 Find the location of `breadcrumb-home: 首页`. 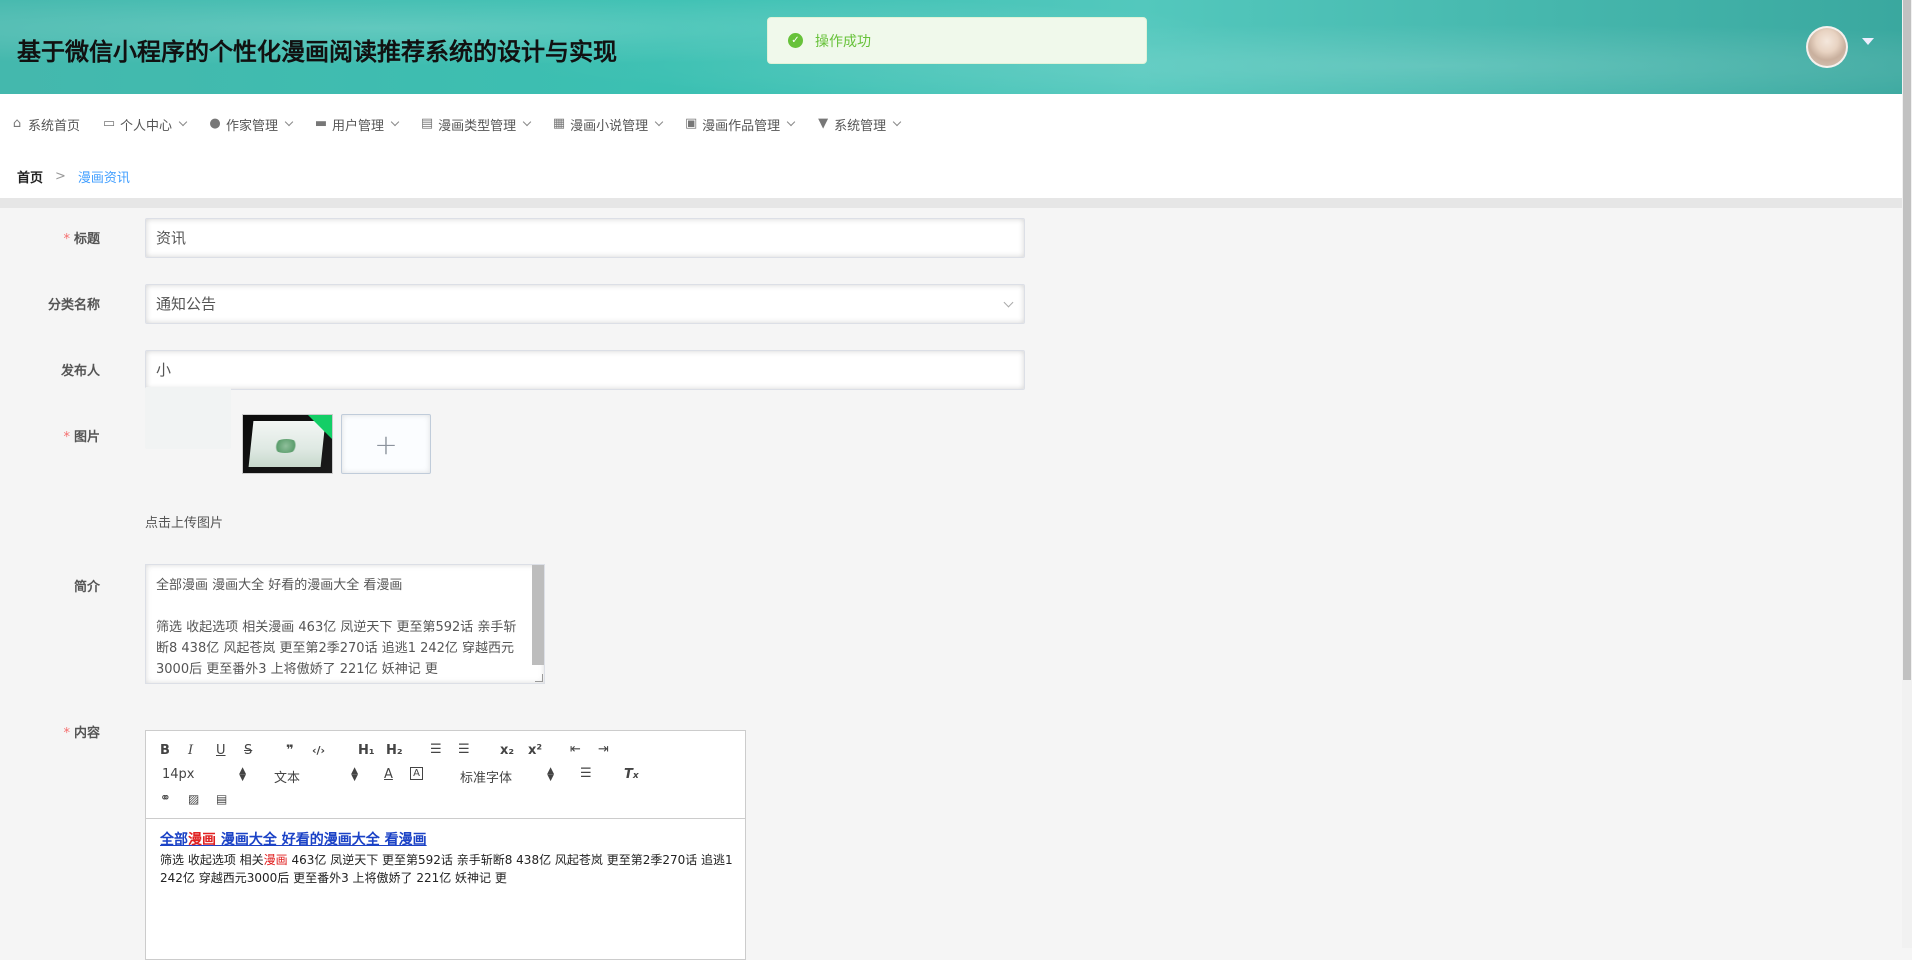

breadcrumb-home: 首页 is located at coordinates (30, 176).